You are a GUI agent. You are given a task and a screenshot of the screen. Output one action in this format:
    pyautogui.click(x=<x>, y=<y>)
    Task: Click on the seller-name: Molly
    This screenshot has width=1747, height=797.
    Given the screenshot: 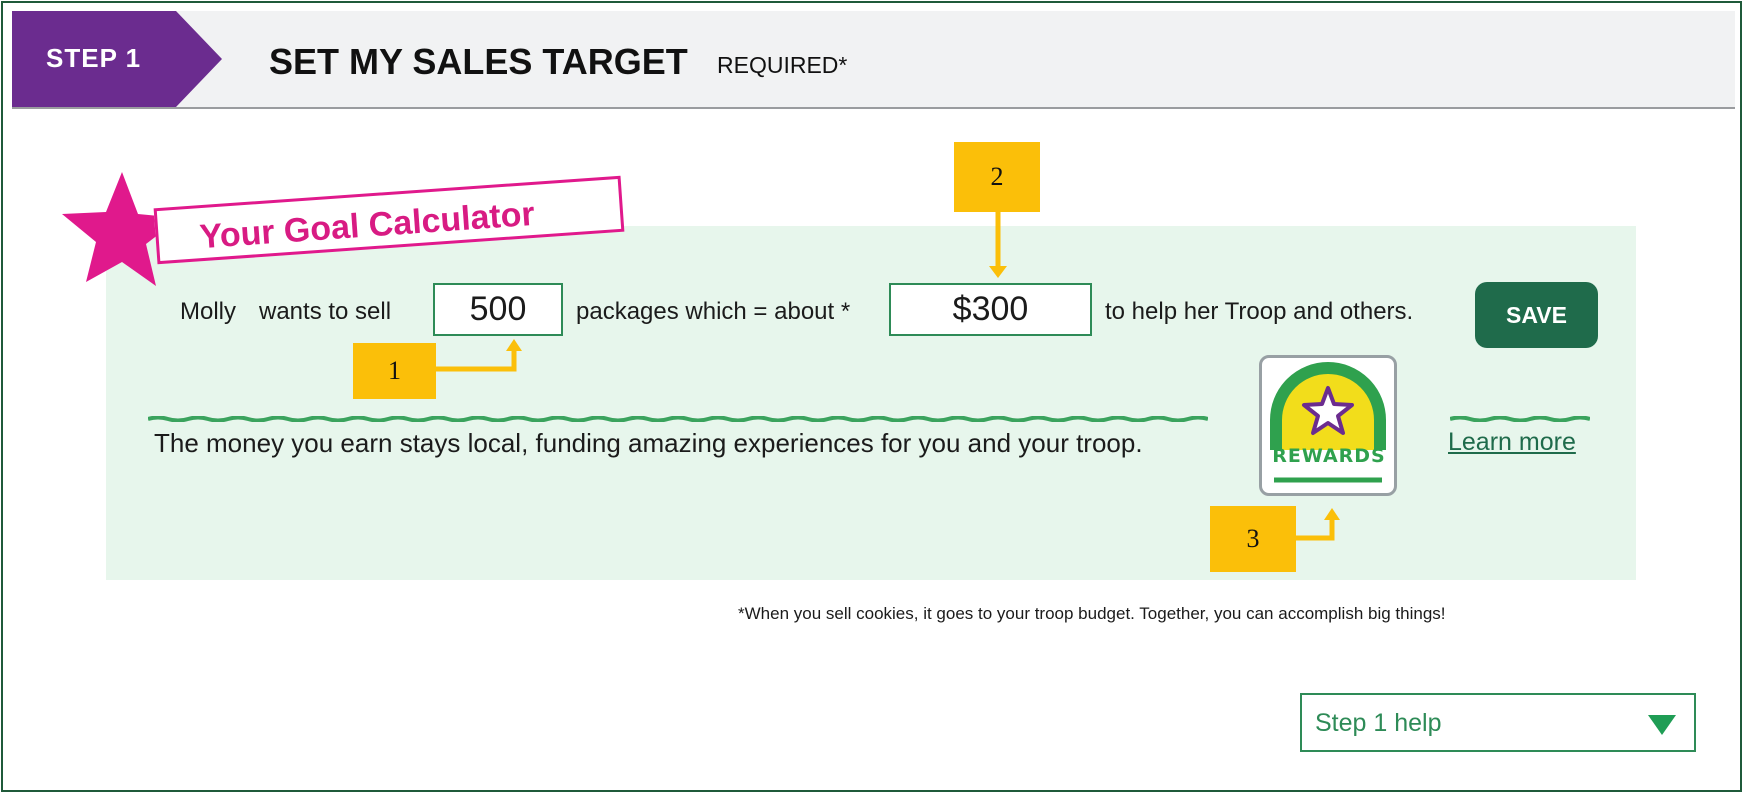 What is the action you would take?
    pyautogui.click(x=208, y=311)
    